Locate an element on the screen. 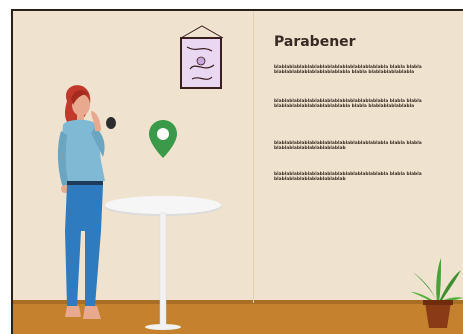 Image resolution: width=463 pixels, height=334 pixels. round-table is located at coordinates (163, 263).